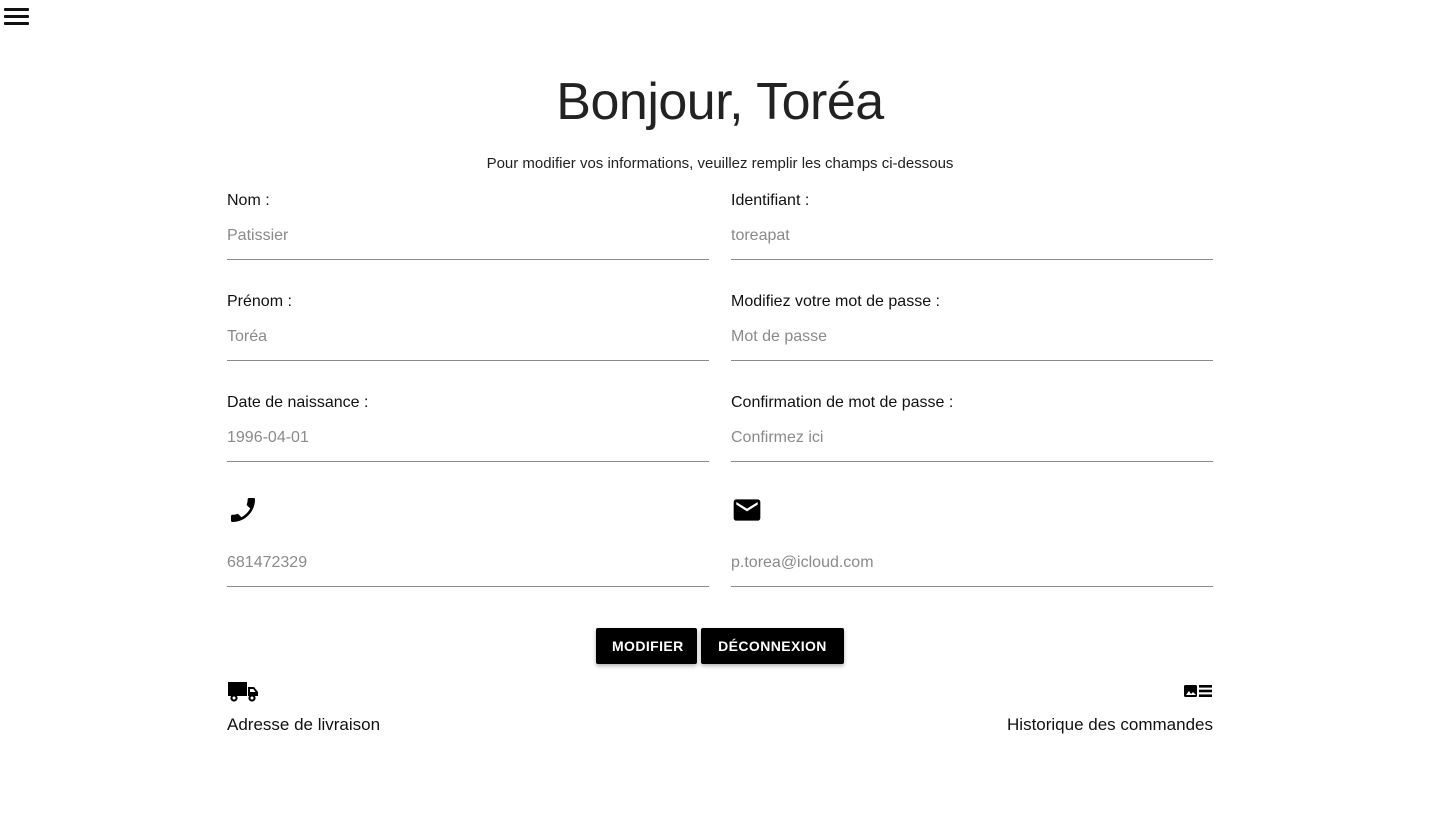  What do you see at coordinates (747, 510) in the screenshot?
I see `email-icon` at bounding box center [747, 510].